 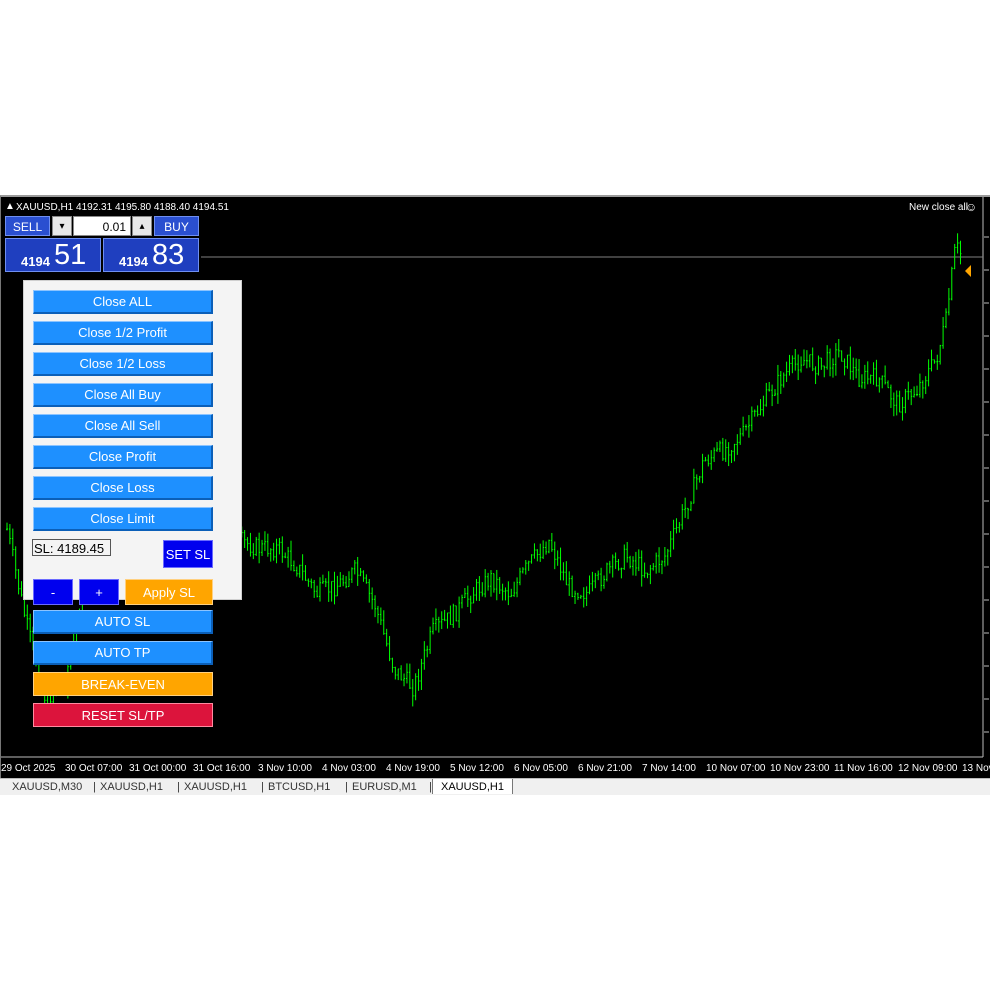 What do you see at coordinates (123, 622) in the screenshot?
I see `auto-sl-button: AUTO SL` at bounding box center [123, 622].